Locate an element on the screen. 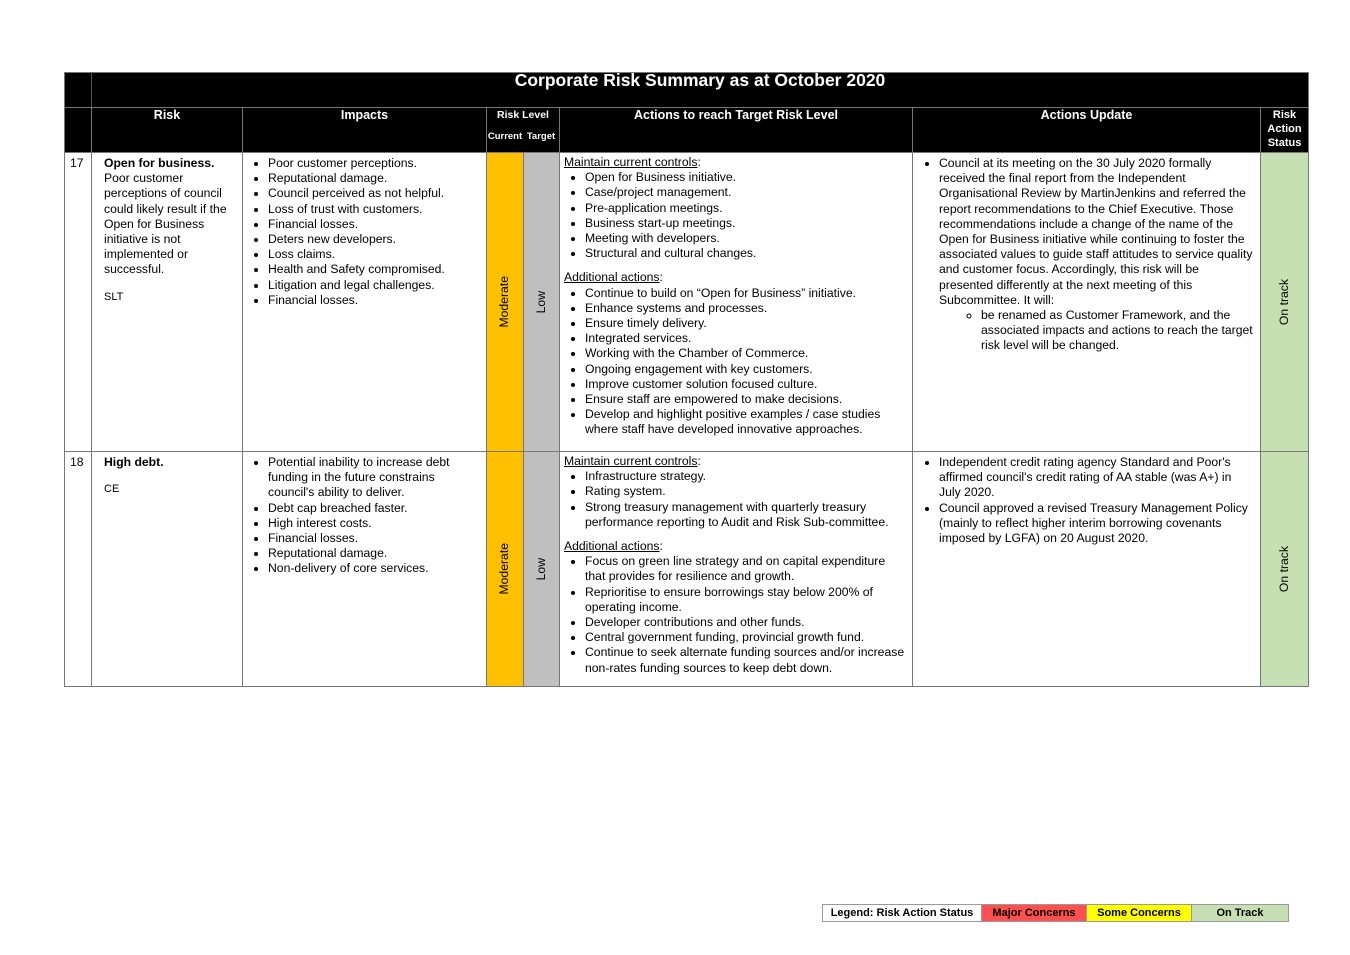 This screenshot has height=955, width=1350. additional-action-item: Enhance systems and processes. is located at coordinates (746, 308).